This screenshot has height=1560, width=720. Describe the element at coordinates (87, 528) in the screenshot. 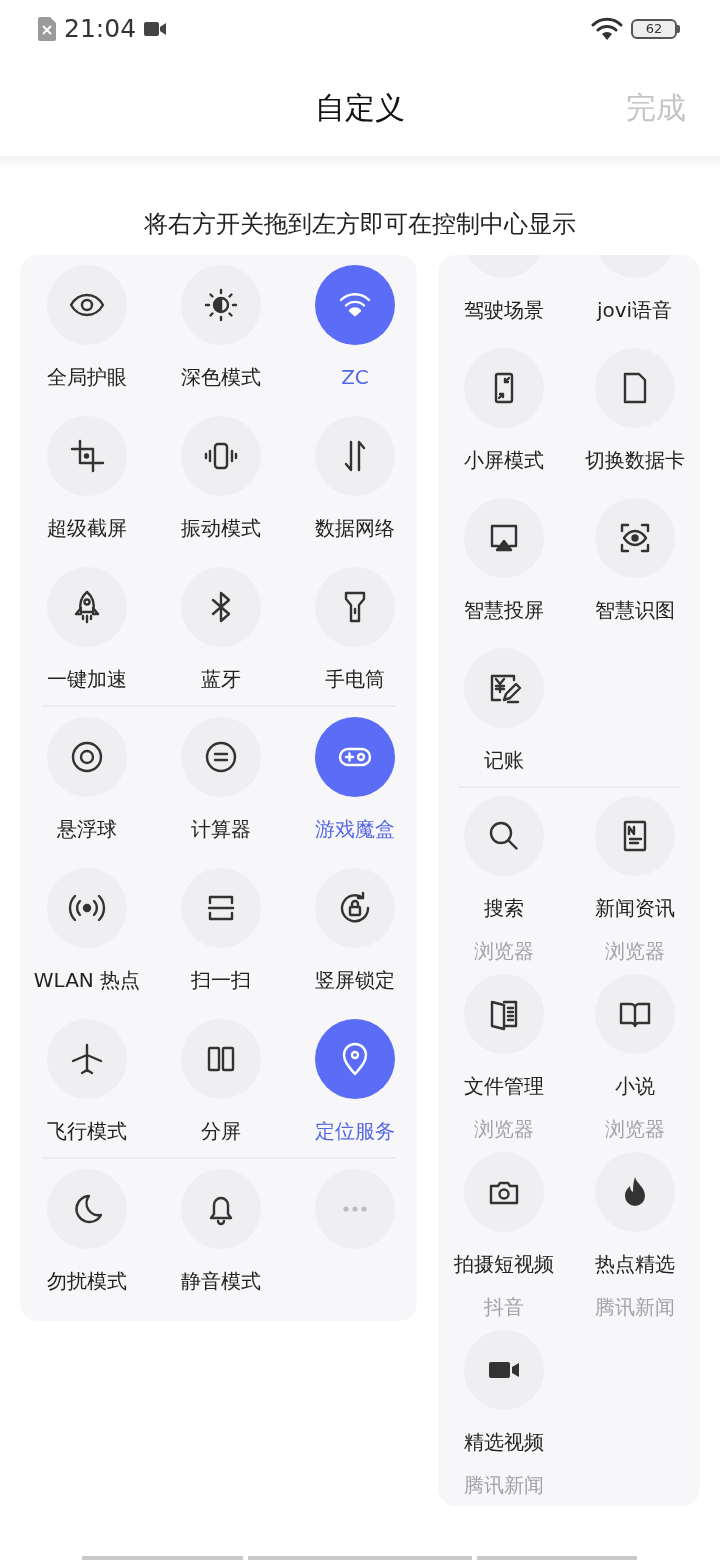

I see `tile-label: 超级截屏` at that location.